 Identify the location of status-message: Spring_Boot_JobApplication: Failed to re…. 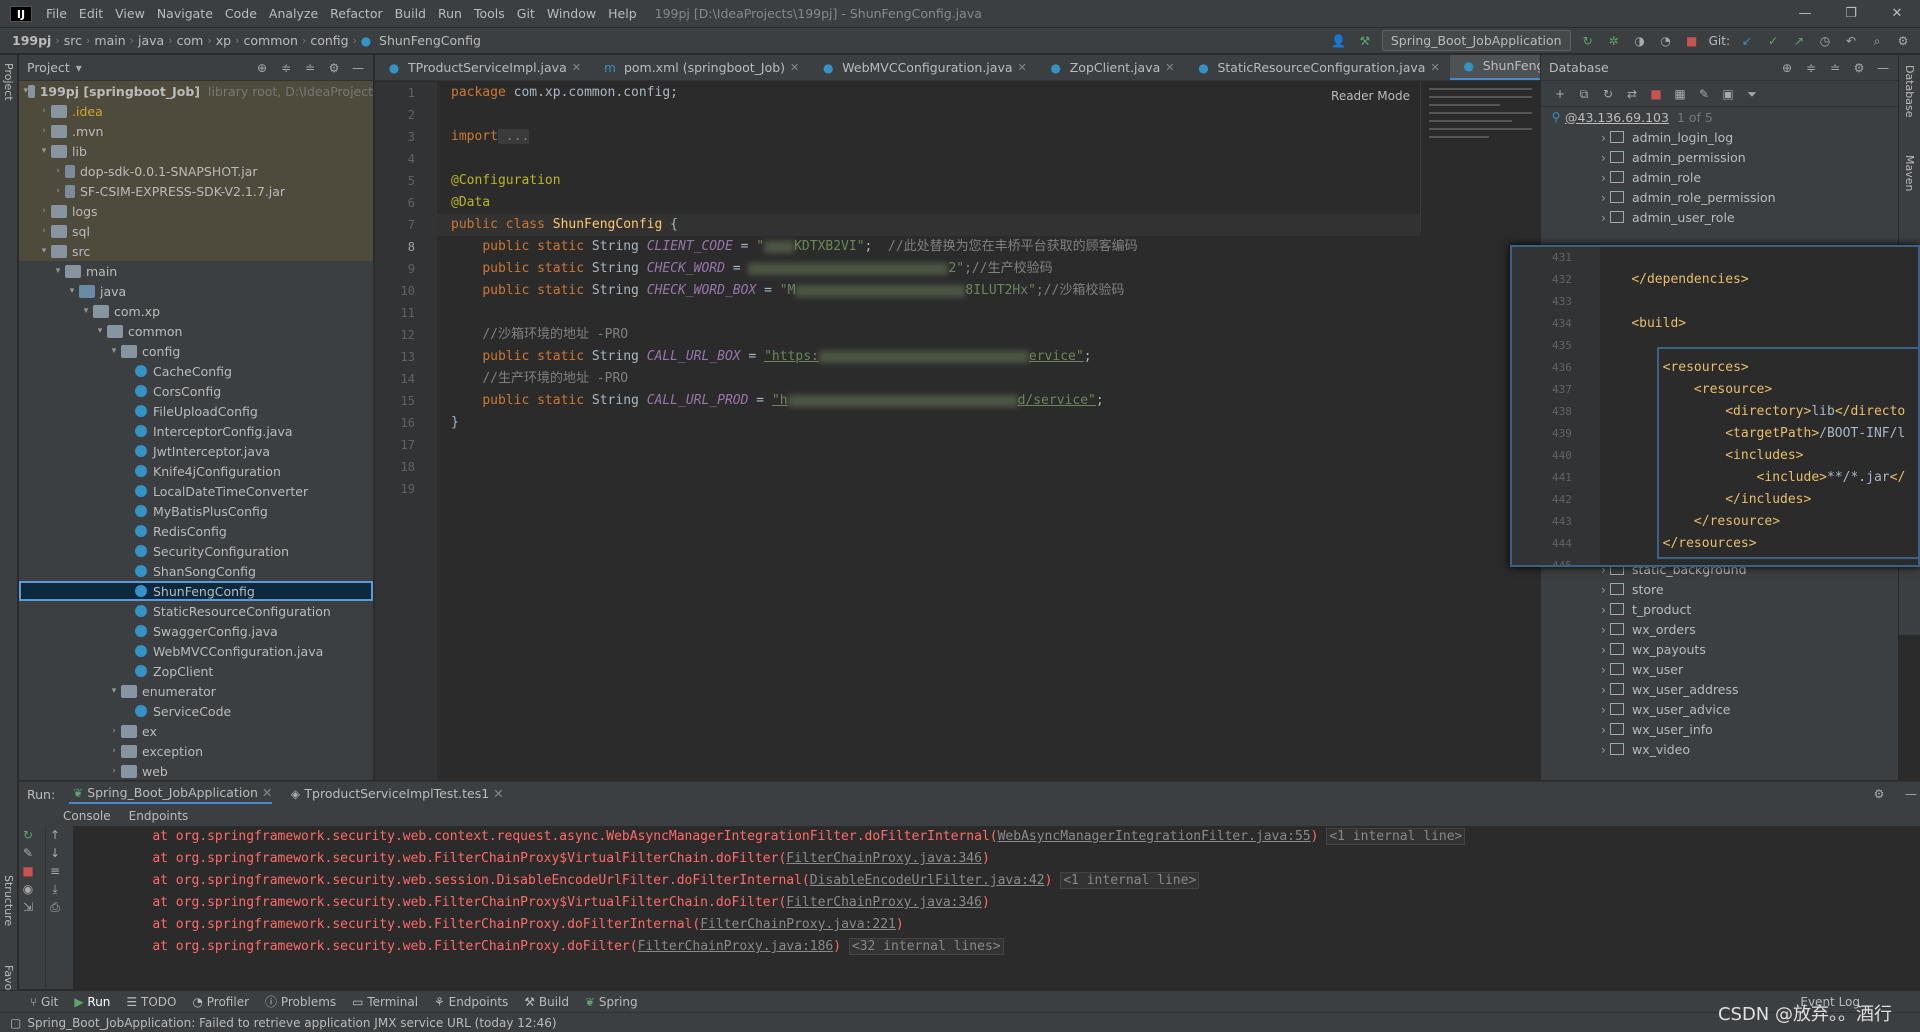
(291, 1023).